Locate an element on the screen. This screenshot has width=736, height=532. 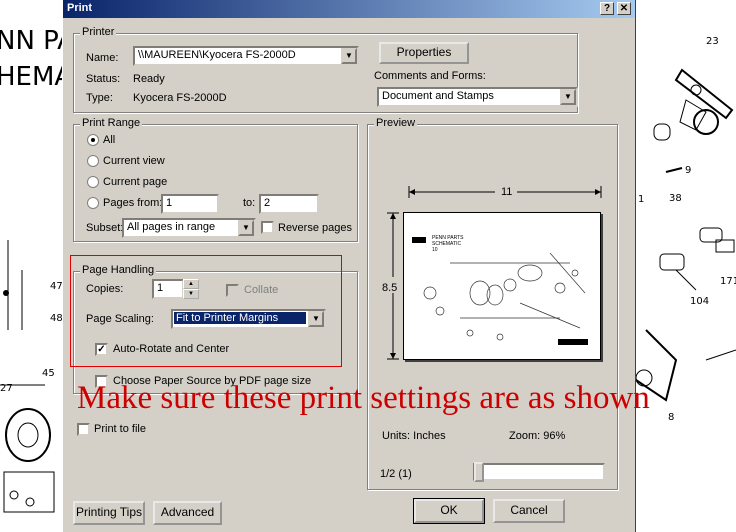
radio-all-label: All is located at coordinates (109, 140).